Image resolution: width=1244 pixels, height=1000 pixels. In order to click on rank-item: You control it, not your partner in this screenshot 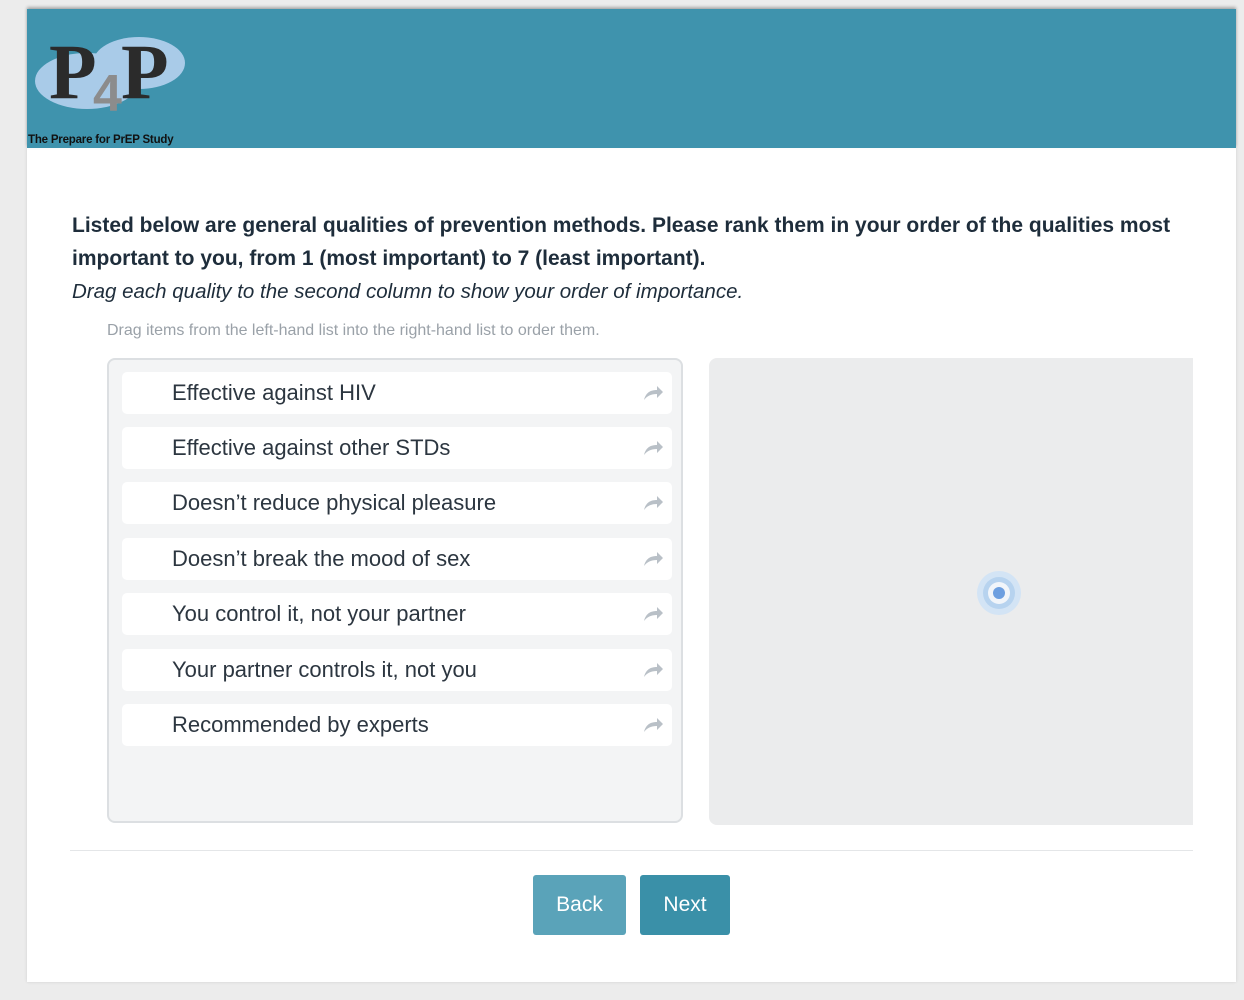, I will do `click(397, 614)`.